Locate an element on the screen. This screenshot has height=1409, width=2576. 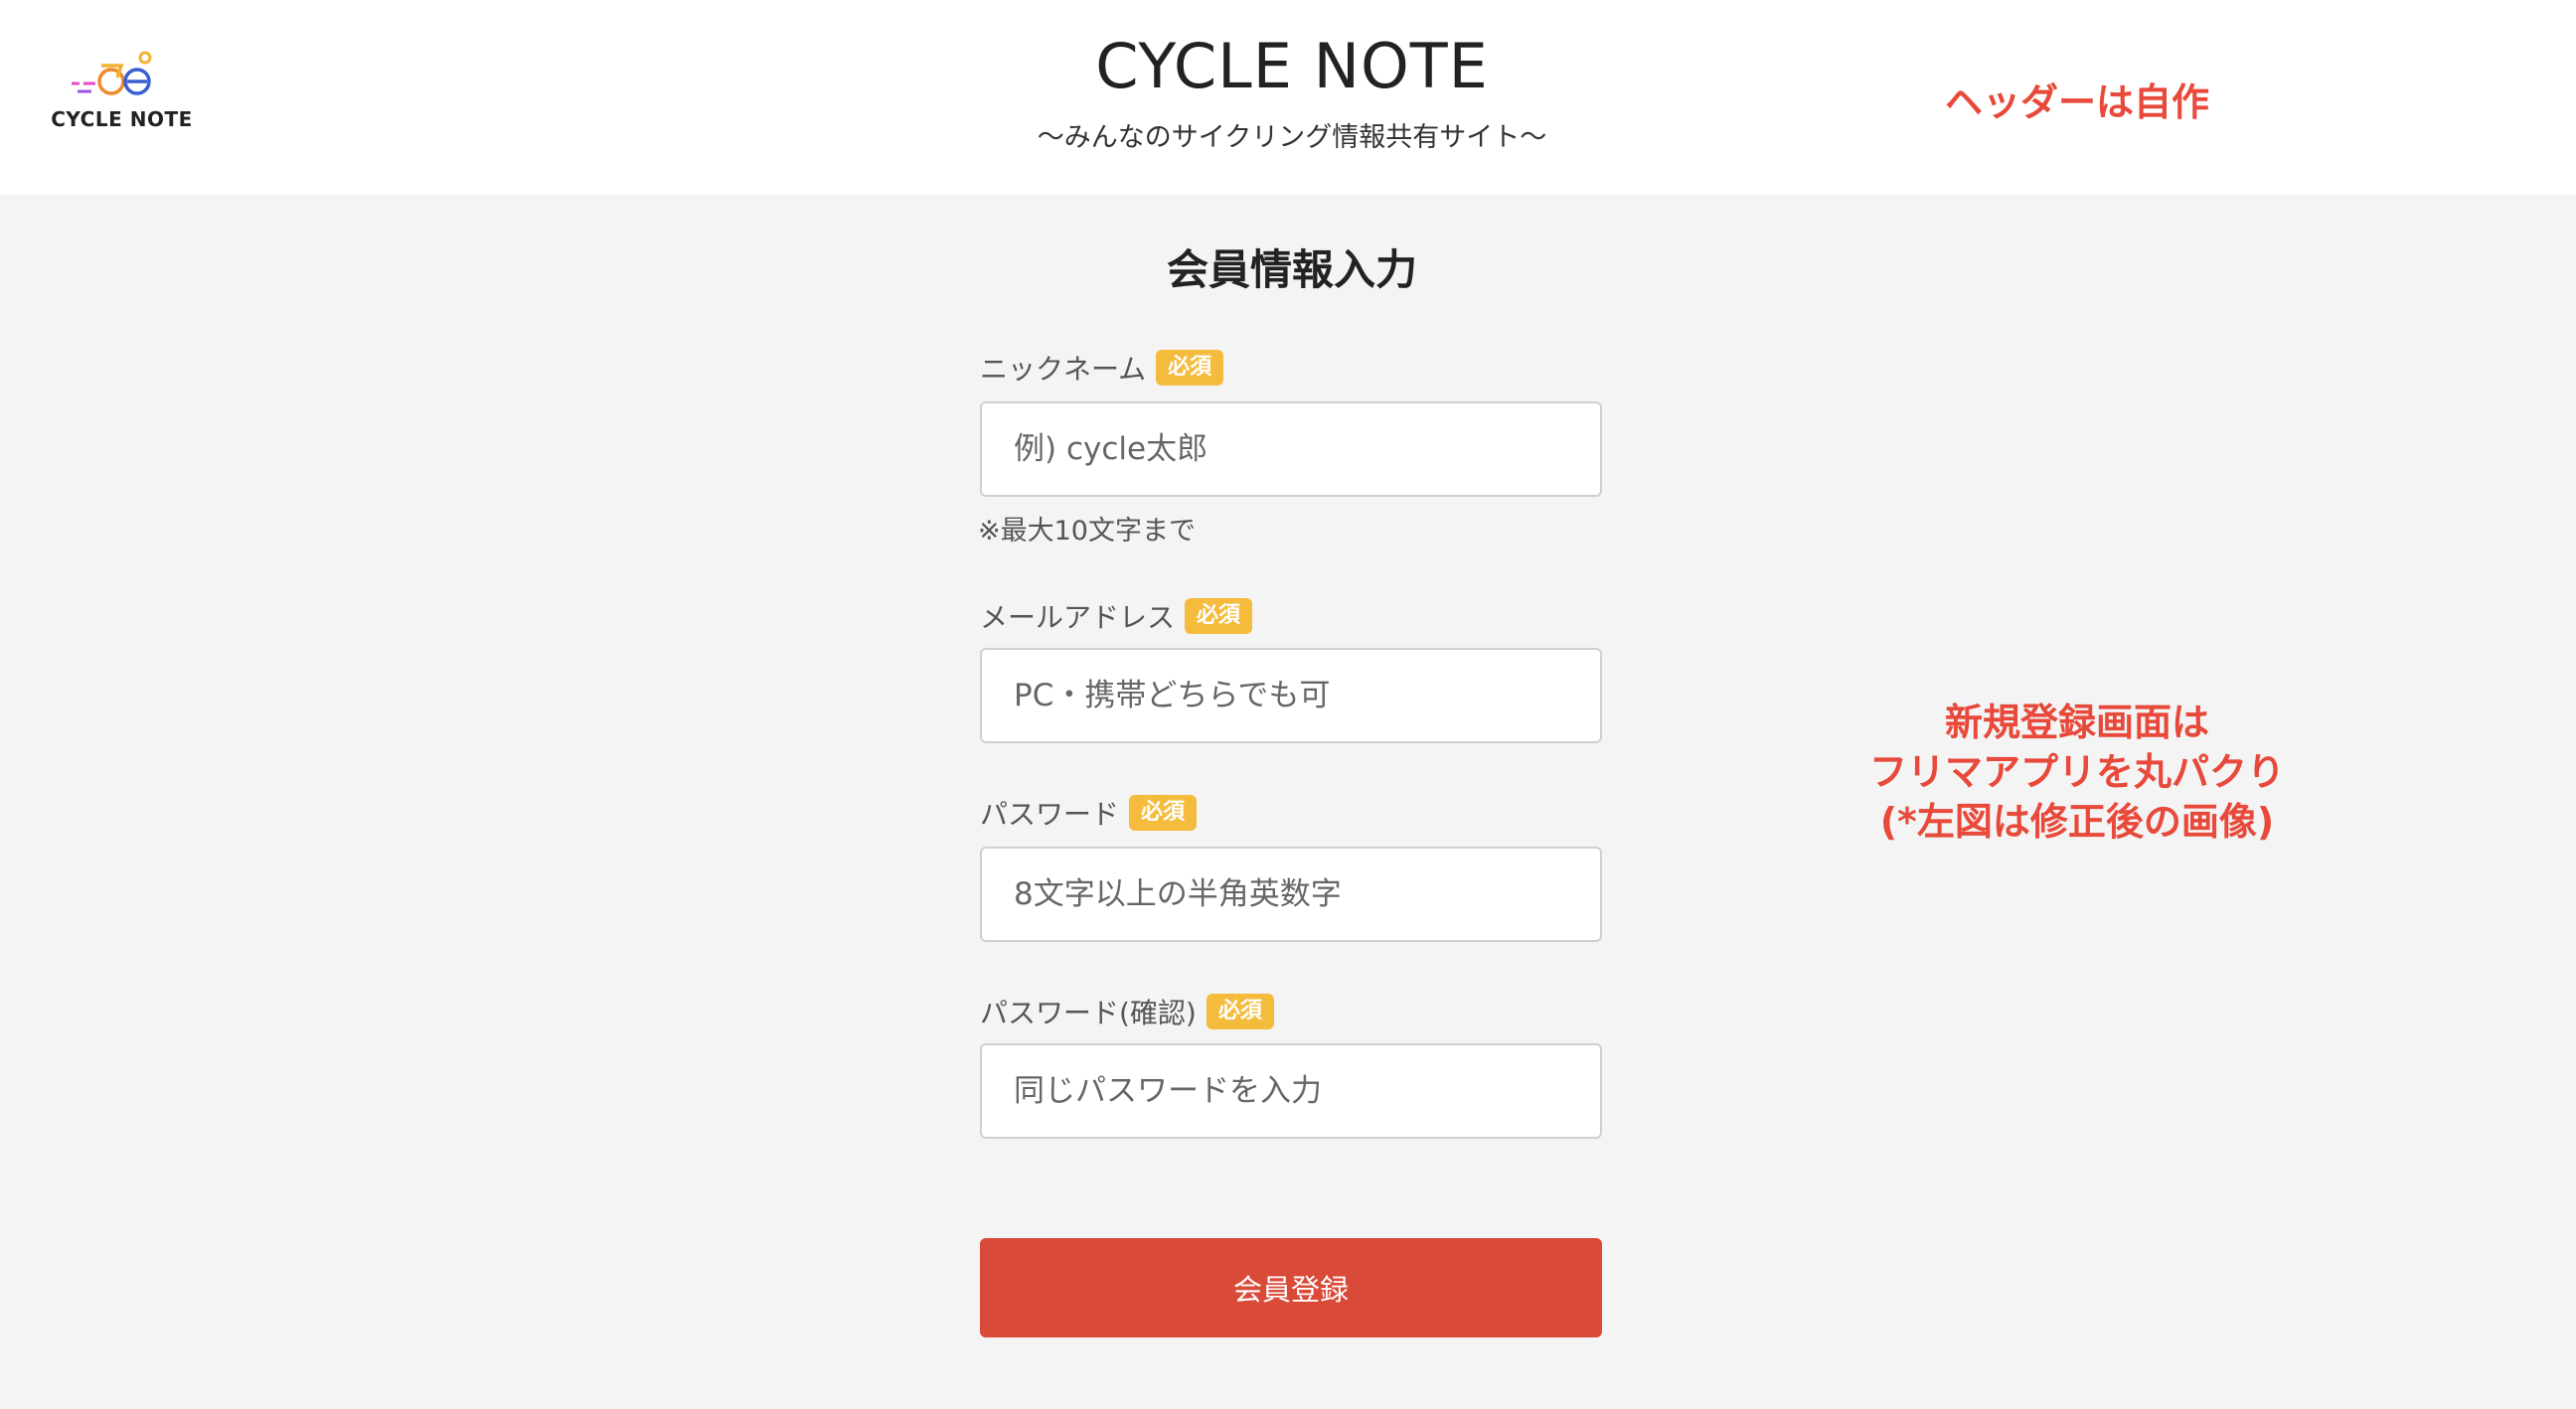
nickname-input is located at coordinates (1307, 449).